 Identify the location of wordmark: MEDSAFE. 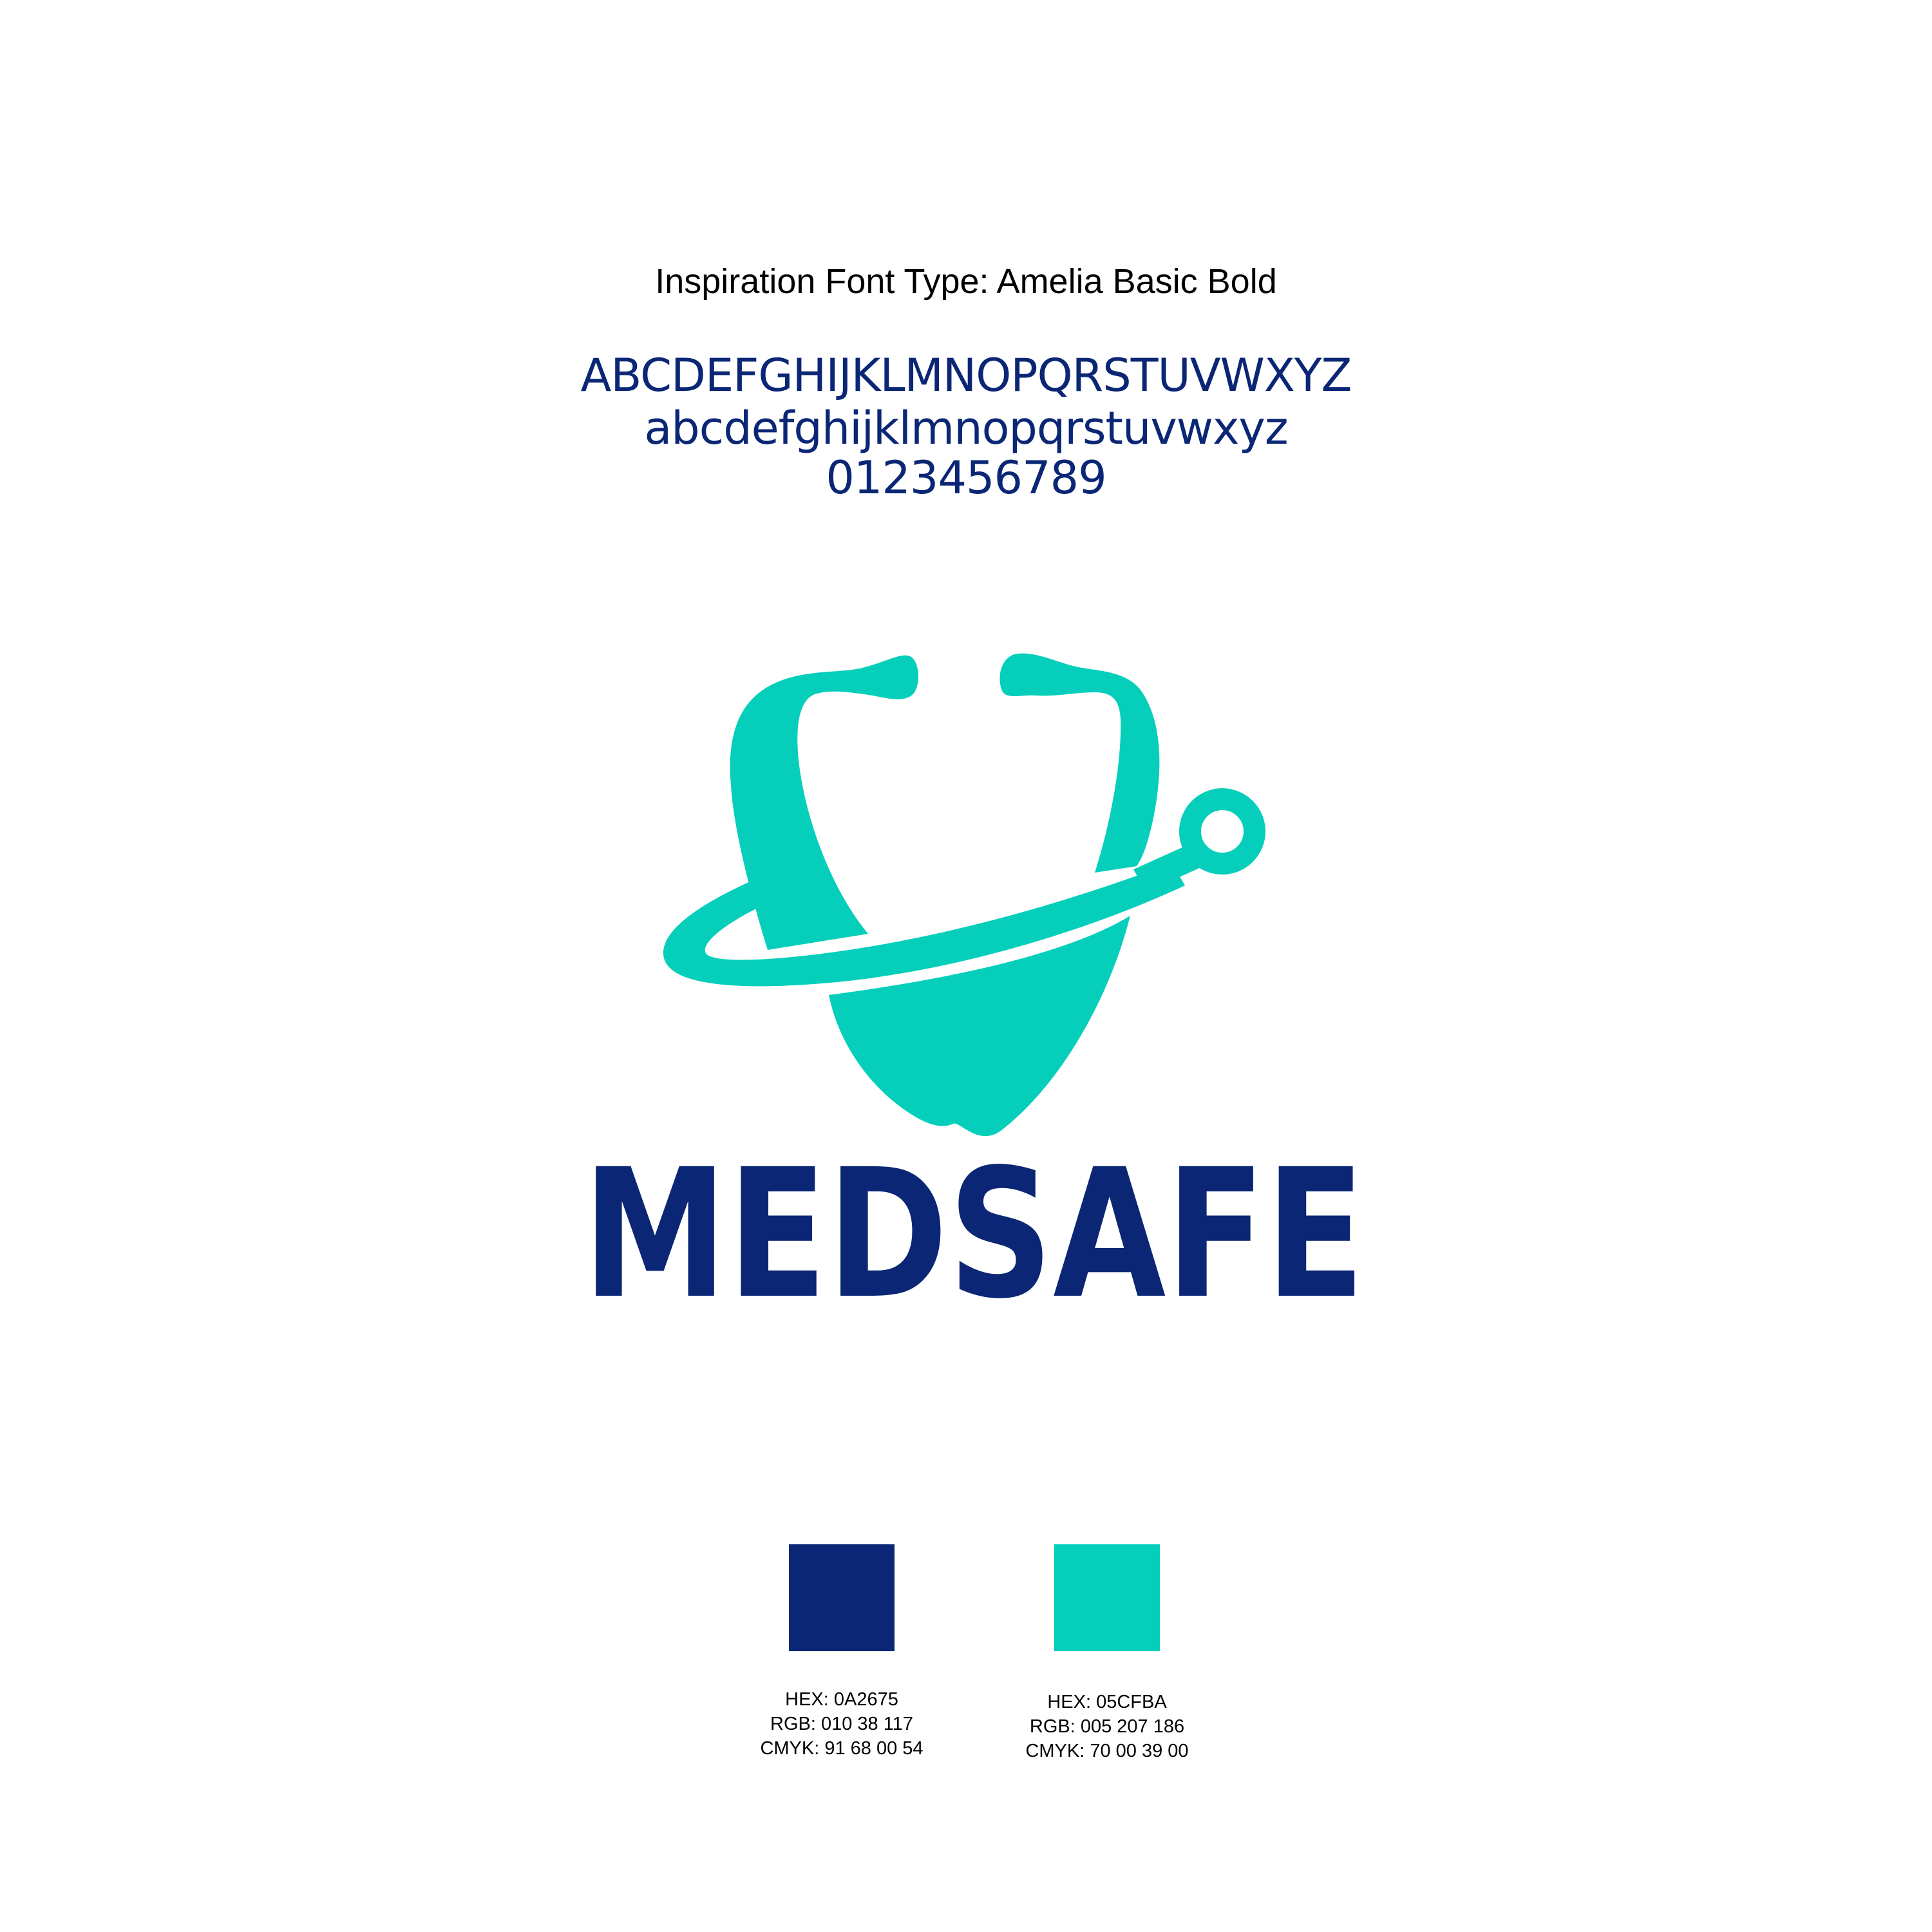
(974, 1235).